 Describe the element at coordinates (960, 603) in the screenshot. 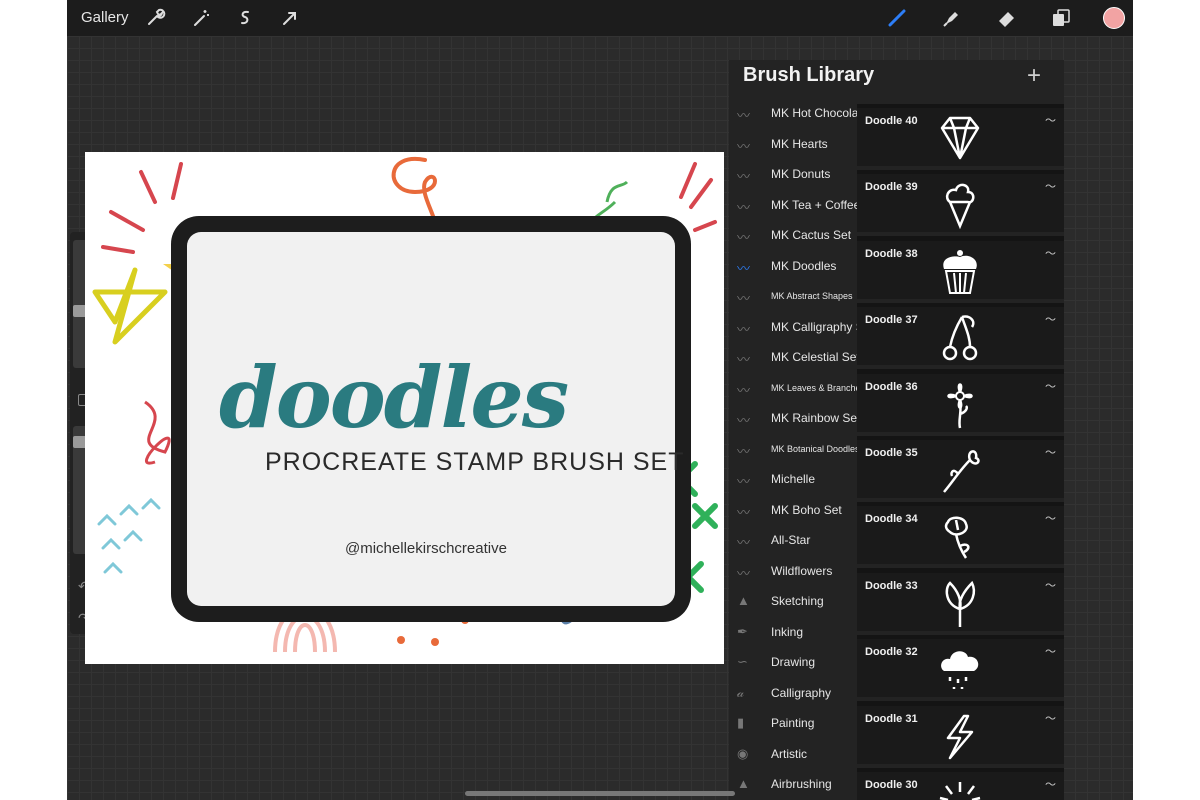

I see `brush-item: Doodle 33 〜` at that location.